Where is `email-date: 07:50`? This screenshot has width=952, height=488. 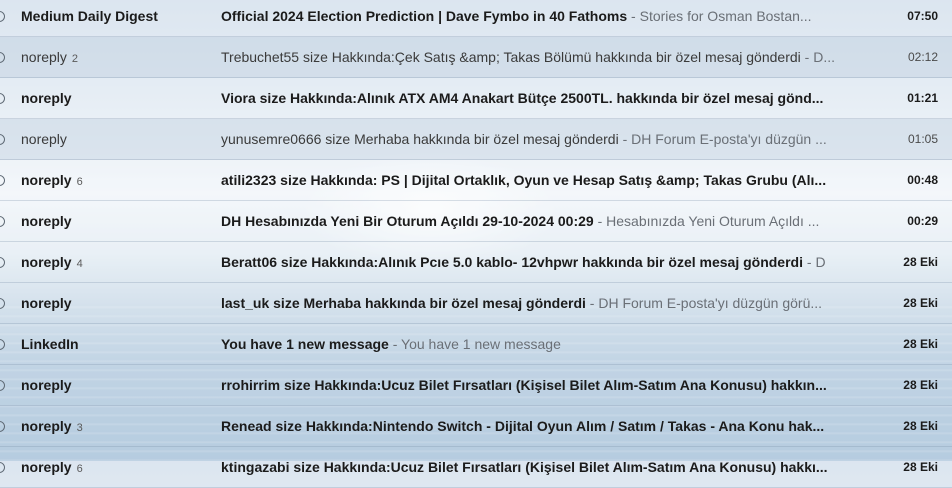 email-date: 07:50 is located at coordinates (922, 16).